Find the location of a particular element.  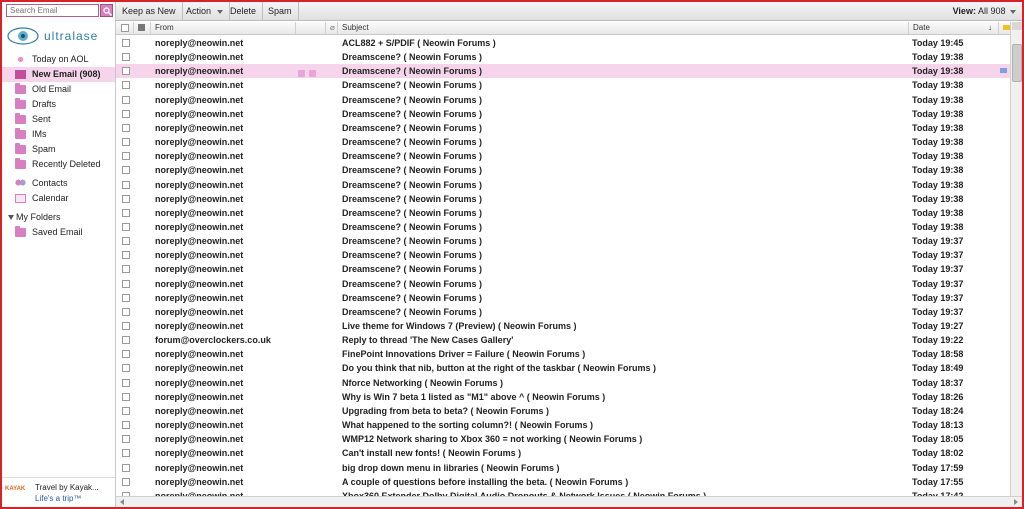

priority-column is located at coordinates (142, 28).